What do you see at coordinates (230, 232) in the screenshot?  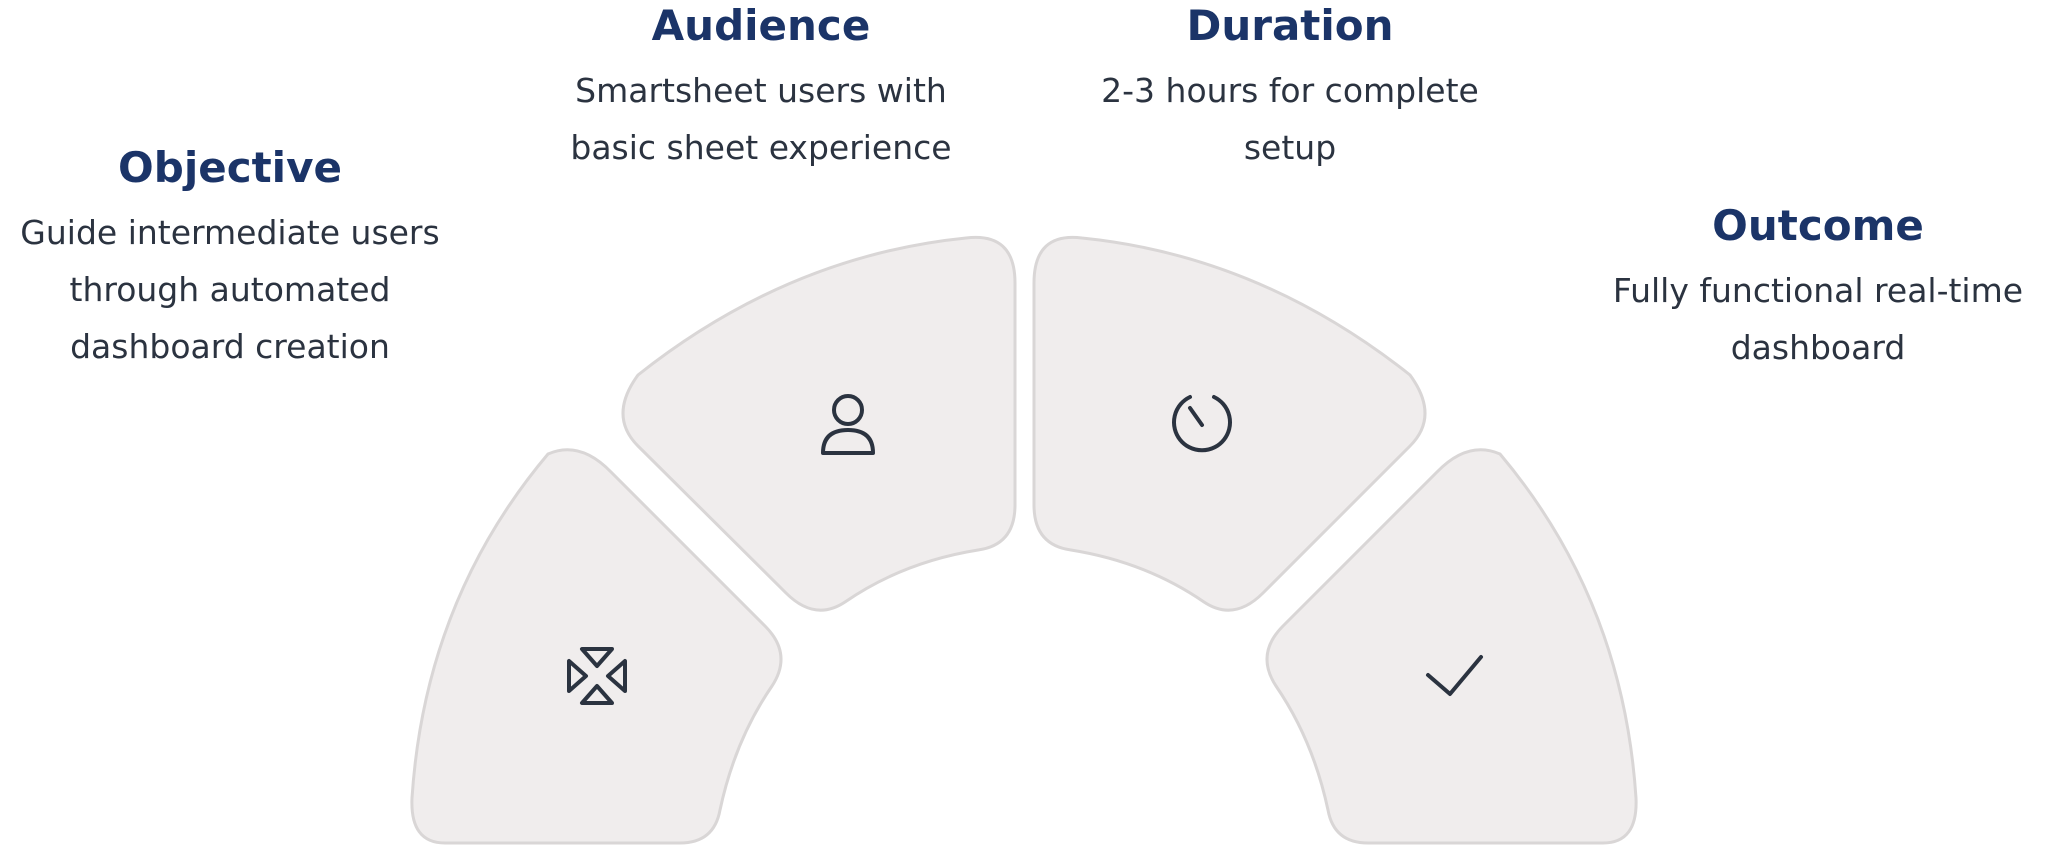 I see `objective-line-1: Guide intermediate users` at bounding box center [230, 232].